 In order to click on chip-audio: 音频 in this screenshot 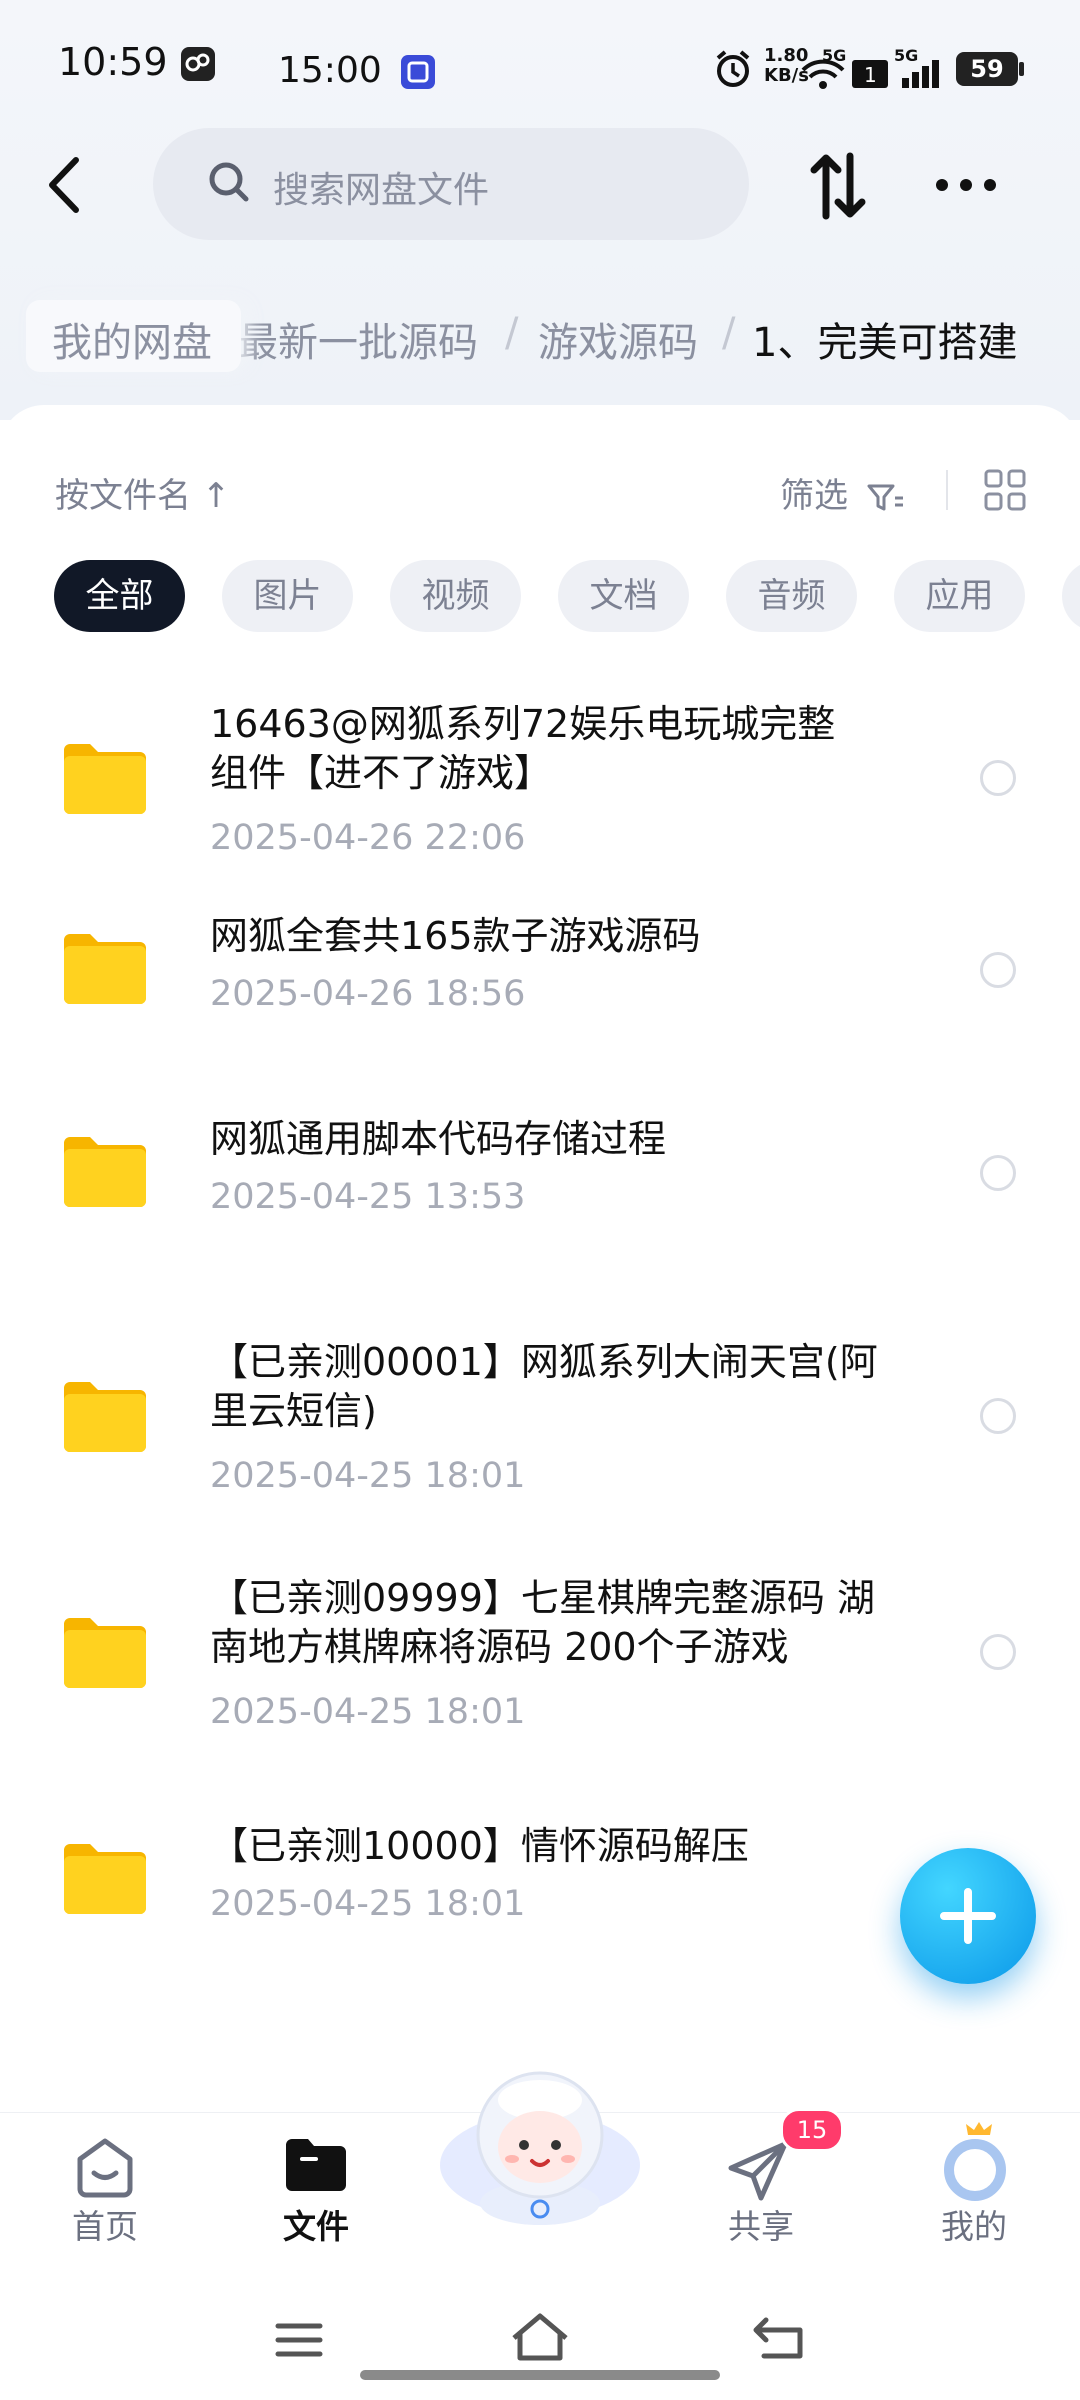, I will do `click(791, 596)`.